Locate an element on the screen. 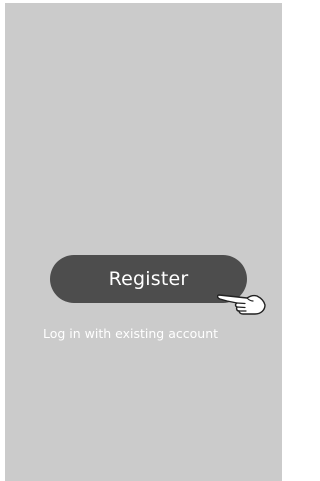 This screenshot has width=320, height=481. register-button-label: Register is located at coordinates (148, 279).